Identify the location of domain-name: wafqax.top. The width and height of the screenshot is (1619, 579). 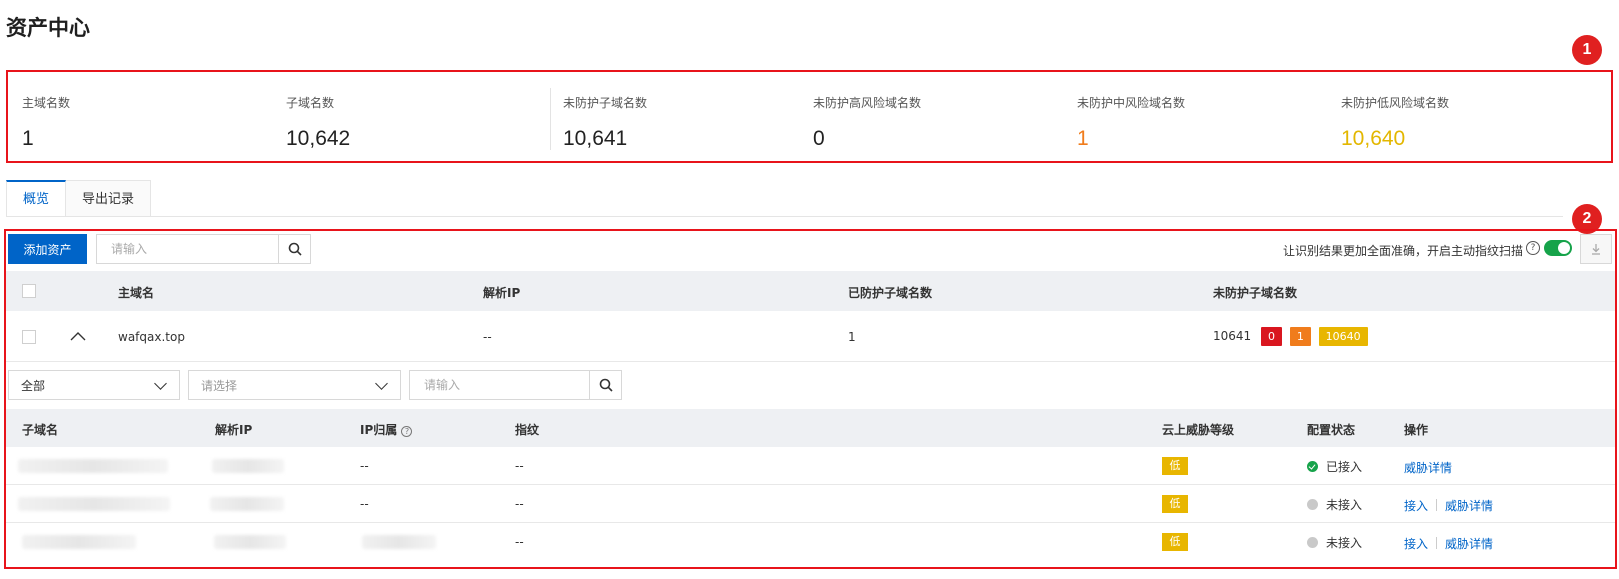
(151, 337).